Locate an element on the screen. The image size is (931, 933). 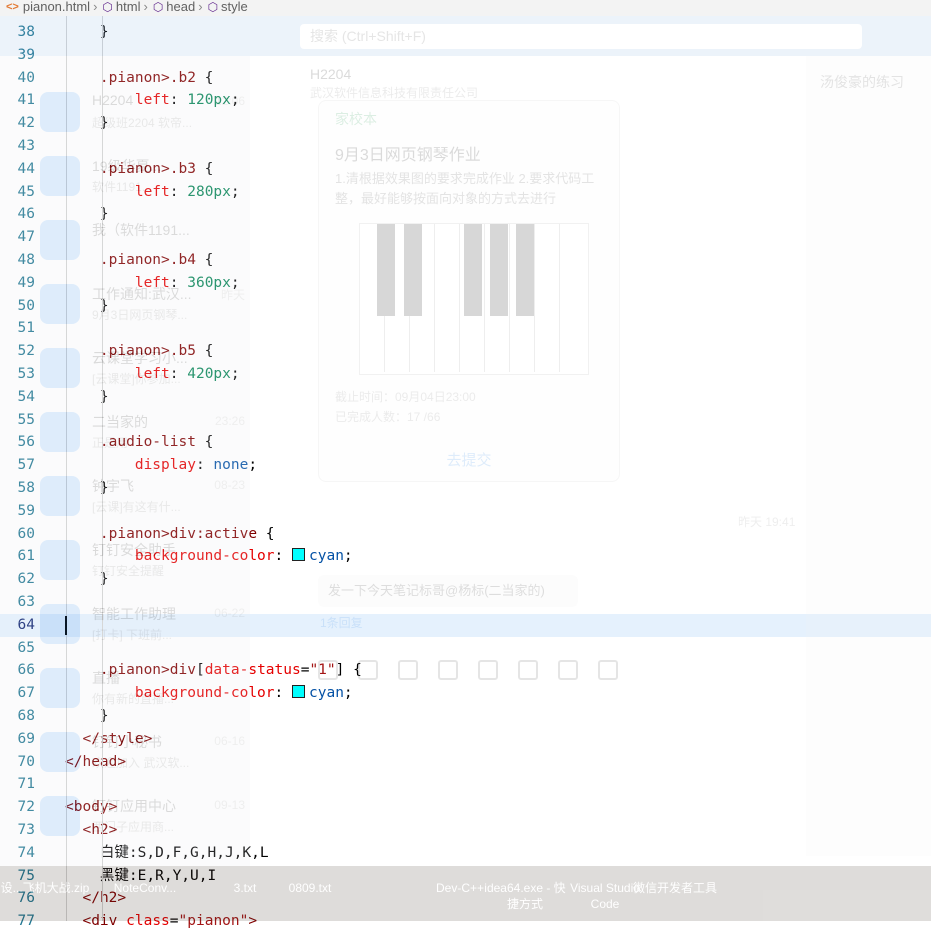
code-text: .audio-list { is located at coordinates (139, 442).